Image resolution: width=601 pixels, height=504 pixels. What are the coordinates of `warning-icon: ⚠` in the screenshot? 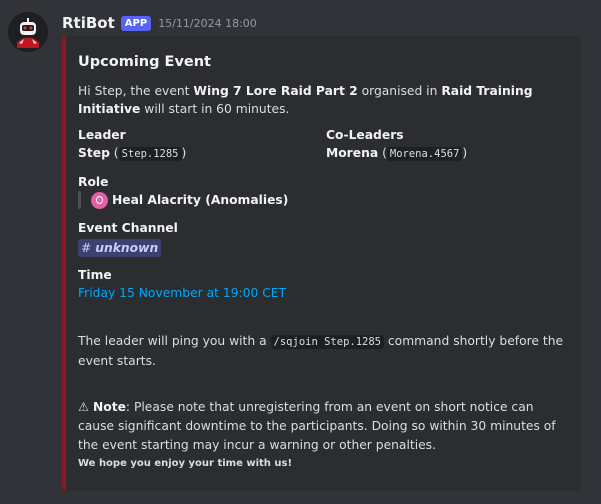 It's located at (84, 407).